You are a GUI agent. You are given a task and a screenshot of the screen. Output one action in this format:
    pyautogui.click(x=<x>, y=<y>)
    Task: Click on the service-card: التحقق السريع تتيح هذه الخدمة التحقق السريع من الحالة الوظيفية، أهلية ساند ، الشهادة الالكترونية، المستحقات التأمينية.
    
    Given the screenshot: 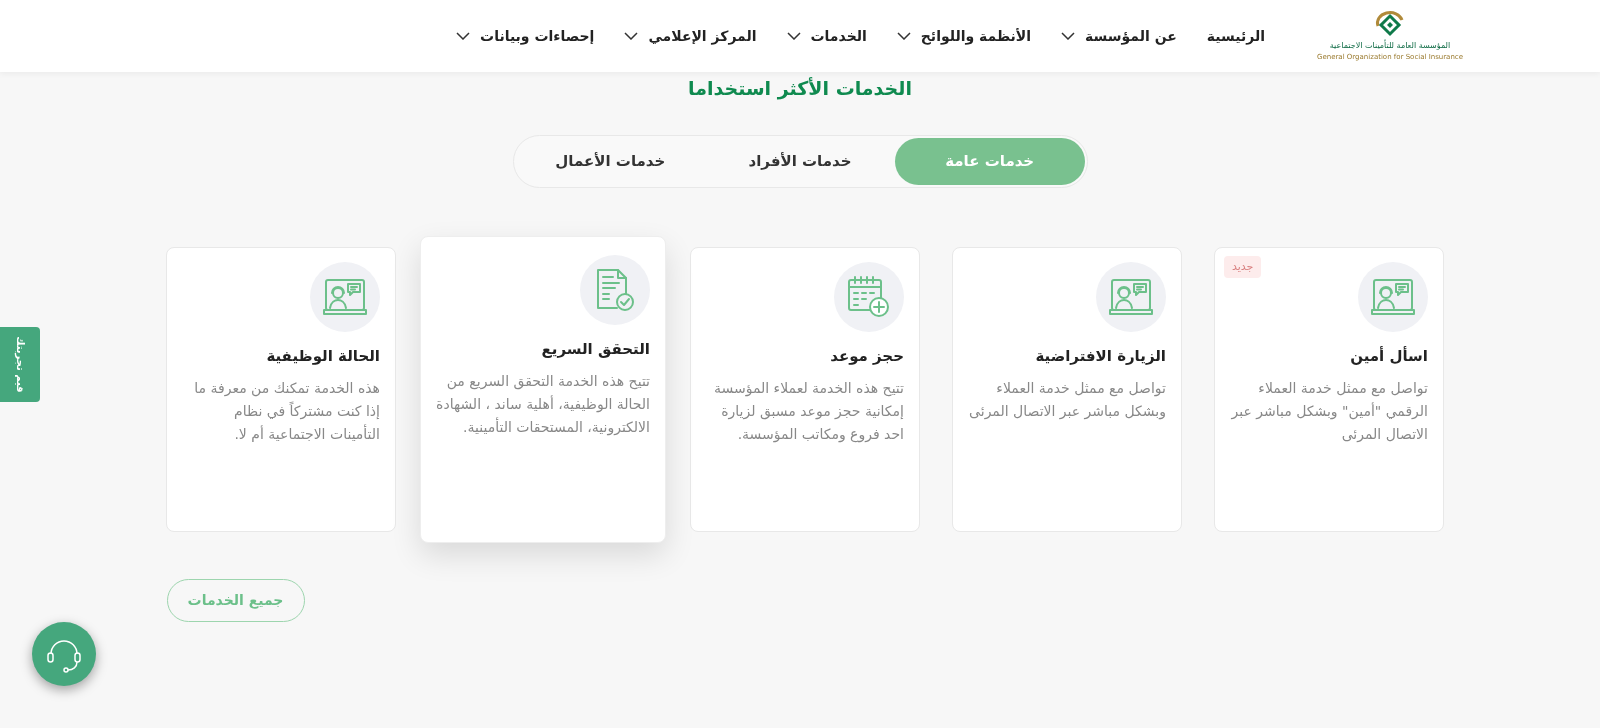 What is the action you would take?
    pyautogui.click(x=543, y=389)
    